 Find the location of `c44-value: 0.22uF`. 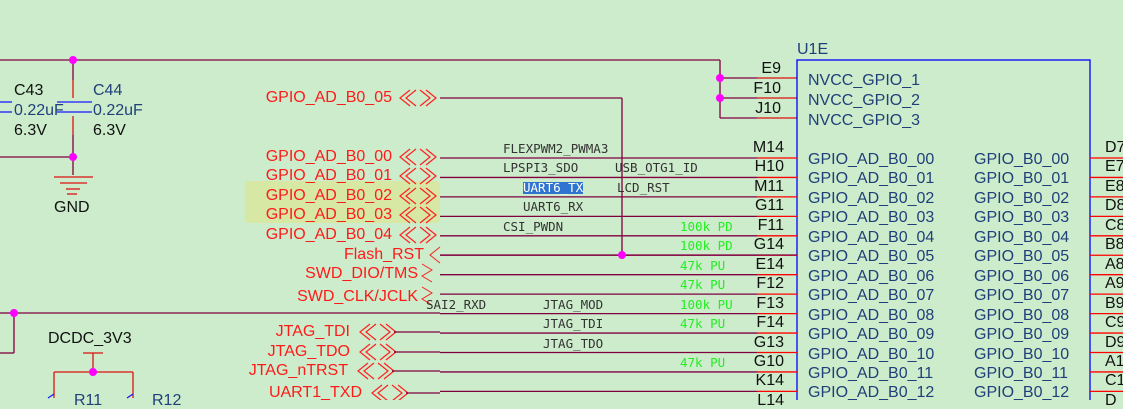

c44-value: 0.22uF is located at coordinates (118, 110).